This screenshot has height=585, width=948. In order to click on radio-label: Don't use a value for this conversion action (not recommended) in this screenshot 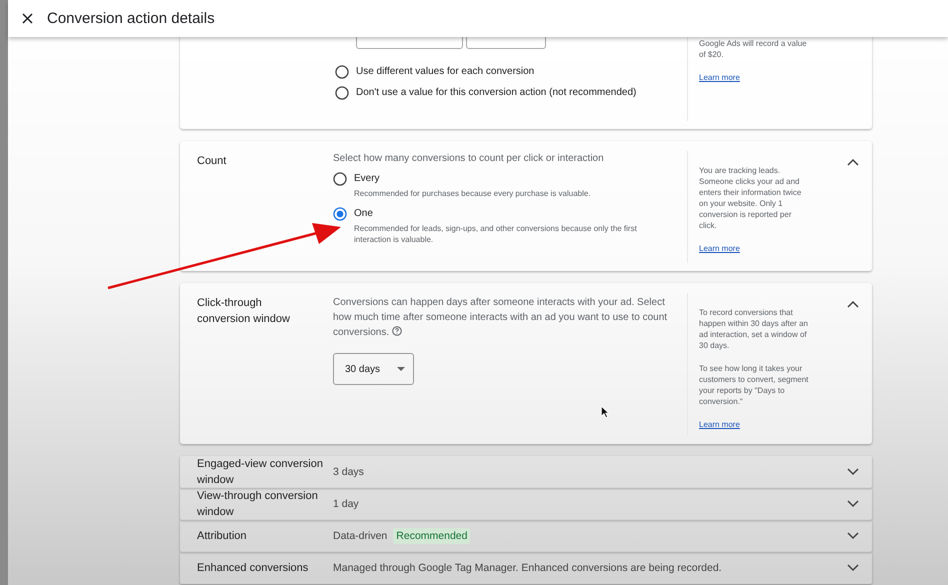, I will do `click(496, 92)`.